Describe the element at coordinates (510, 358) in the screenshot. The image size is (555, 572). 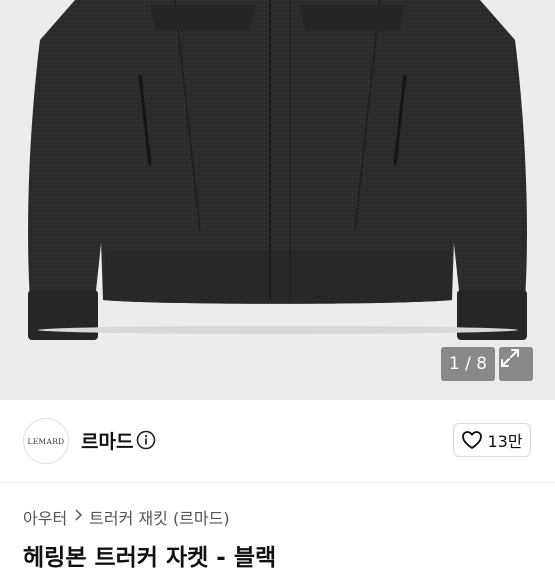
I see `expand-arrows-icon` at that location.